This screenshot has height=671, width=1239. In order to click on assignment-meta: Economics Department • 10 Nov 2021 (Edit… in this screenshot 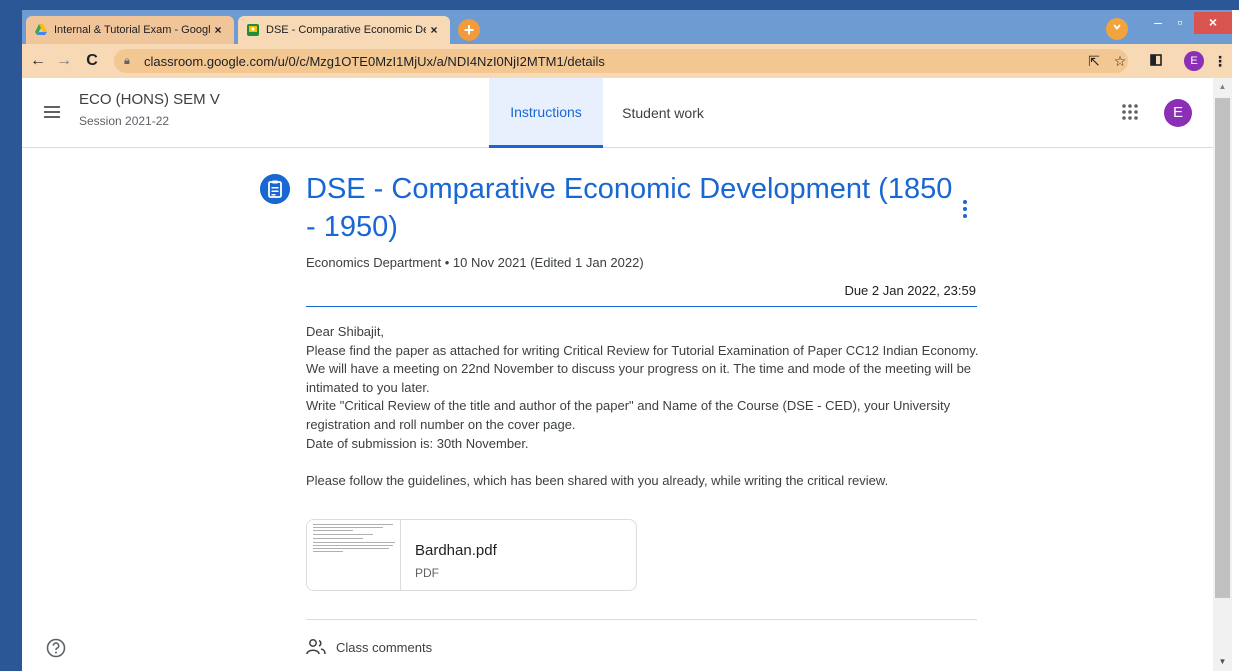, I will do `click(475, 262)`.